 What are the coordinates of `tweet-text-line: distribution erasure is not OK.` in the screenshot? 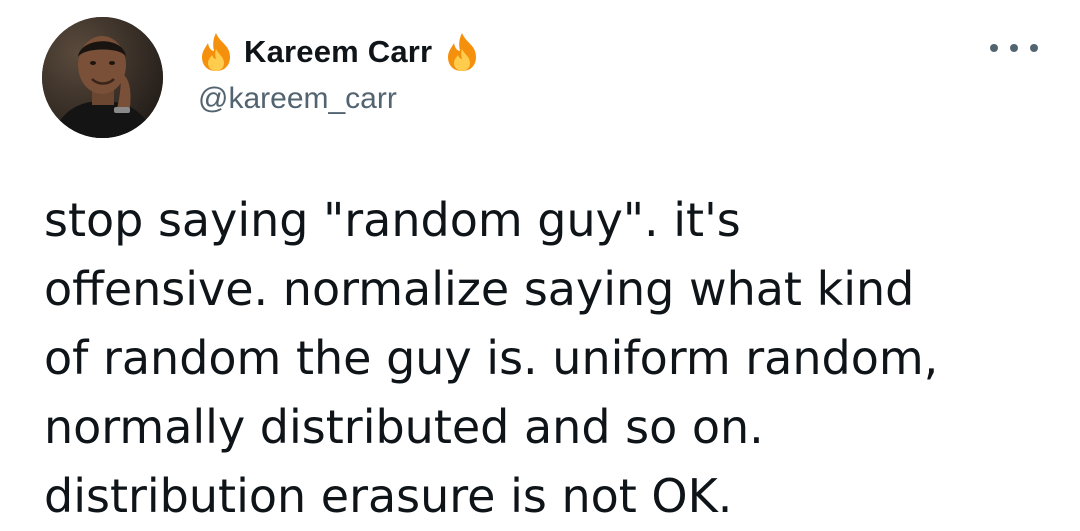 It's located at (388, 496).